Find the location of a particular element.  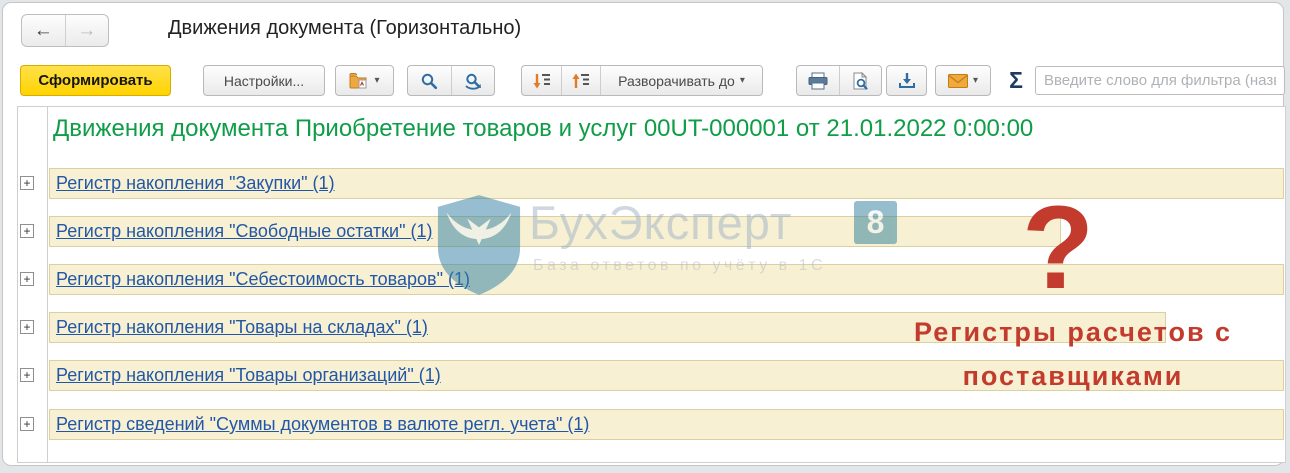

folder-copy-icon is located at coordinates (359, 80).